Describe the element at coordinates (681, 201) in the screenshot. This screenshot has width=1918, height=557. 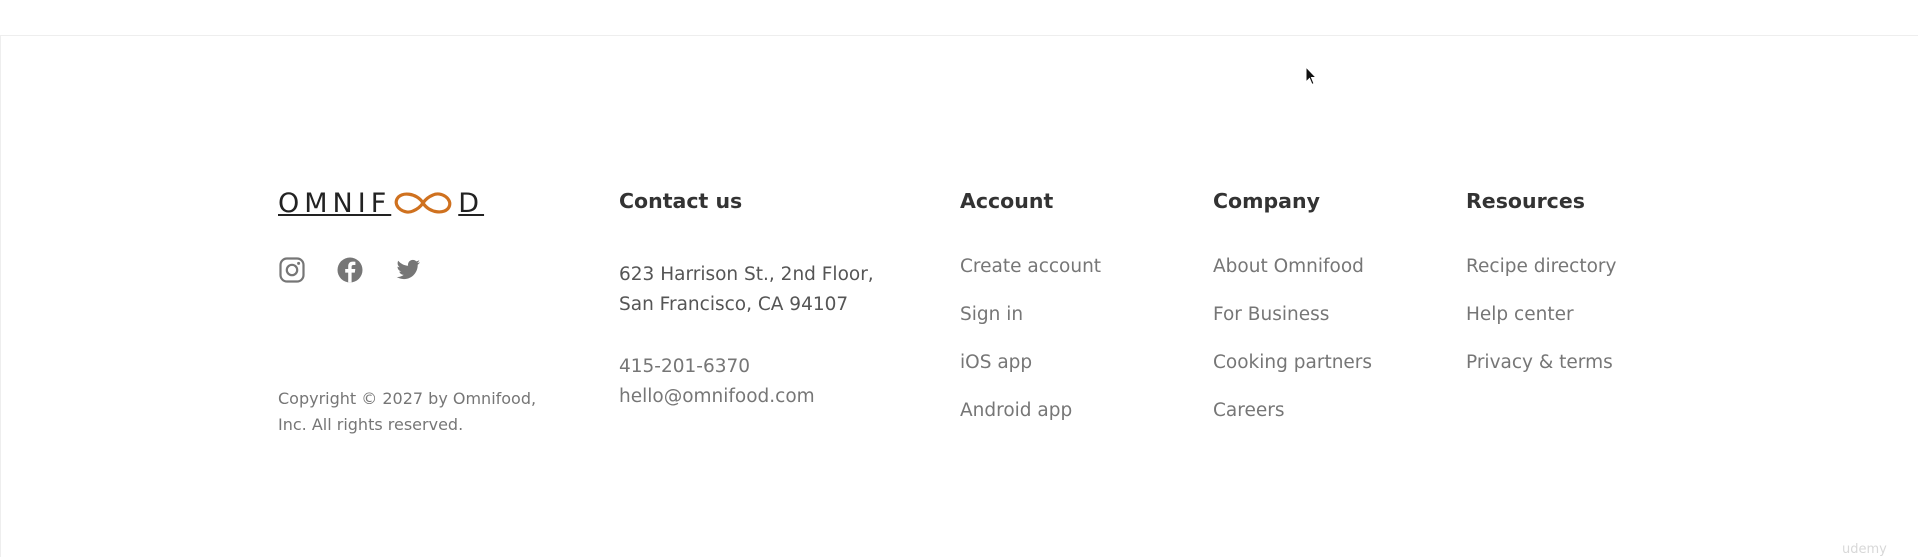
I see `contact-heading: Contact us` at that location.